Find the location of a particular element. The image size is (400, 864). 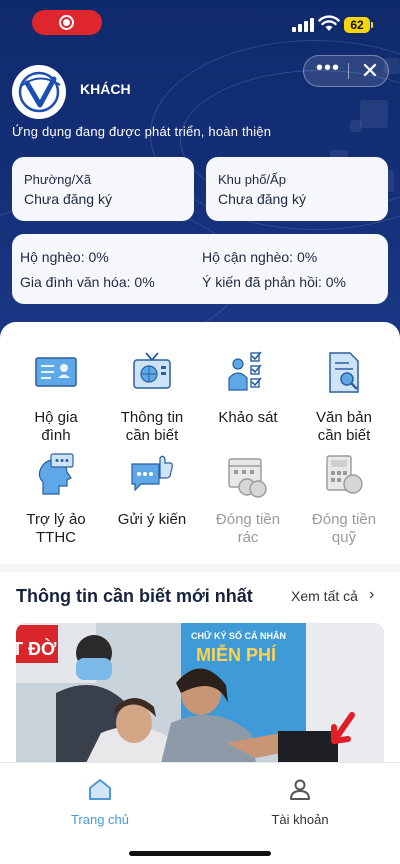

menu-feedback-line1: Gửi ý kiến is located at coordinates (152, 519).